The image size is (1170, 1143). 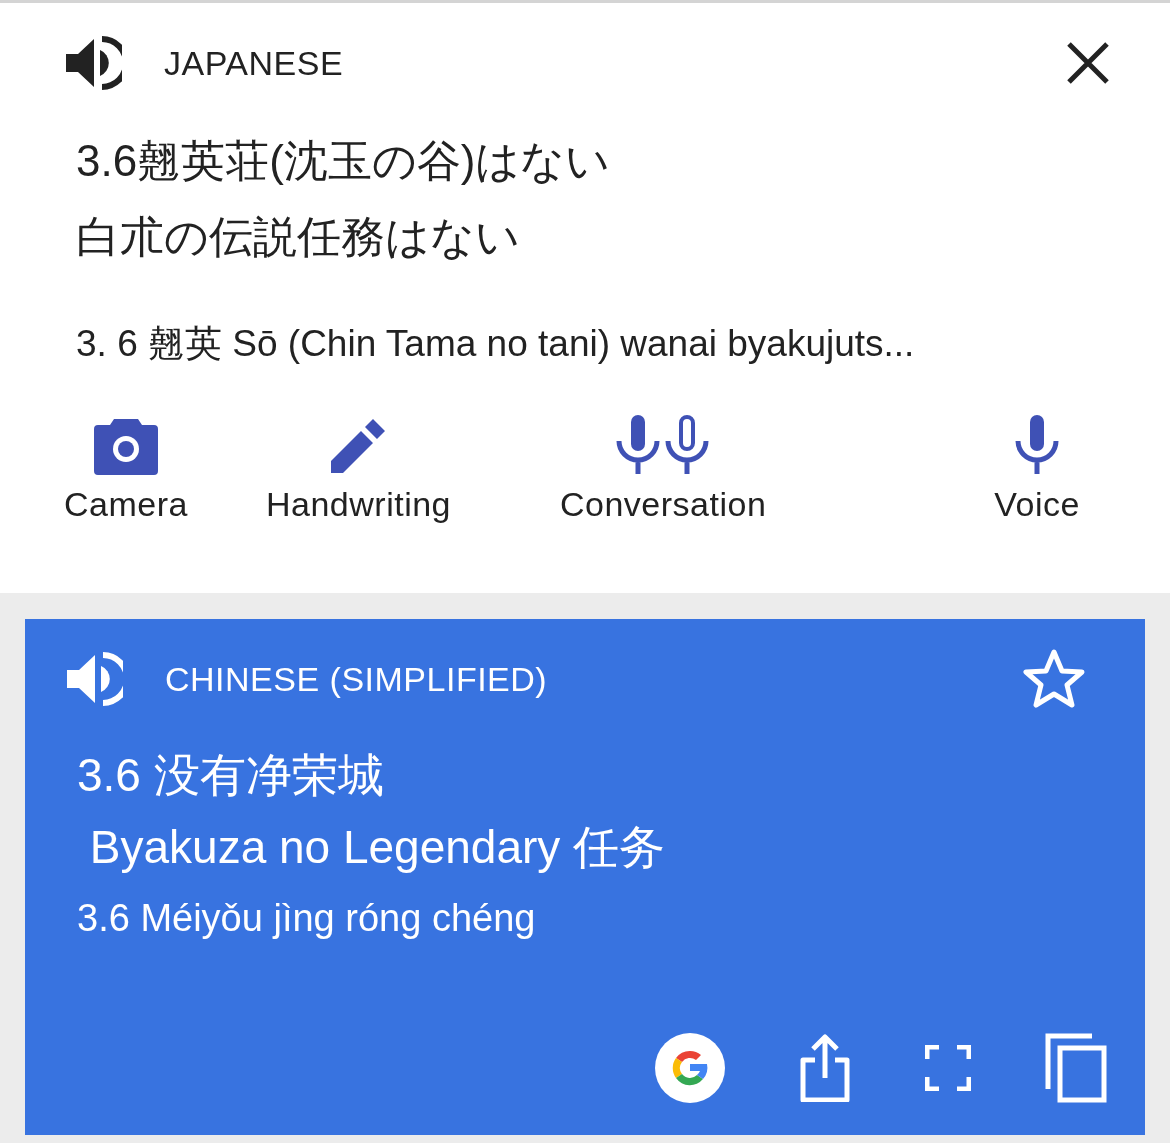 I want to click on input-mode-button: Conversation, so click(x=663, y=468).